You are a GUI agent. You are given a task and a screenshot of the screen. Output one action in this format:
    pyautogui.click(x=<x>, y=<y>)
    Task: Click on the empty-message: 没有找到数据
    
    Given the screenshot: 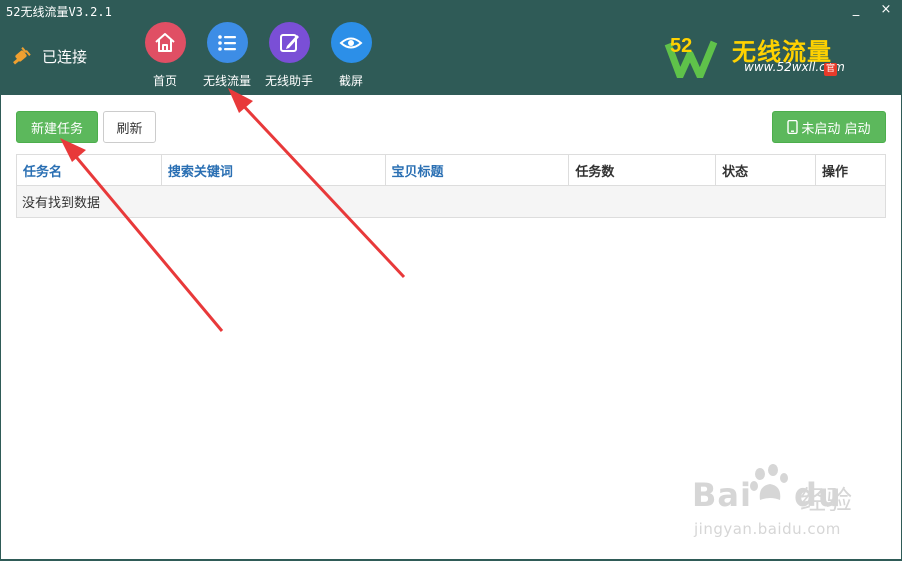 What is the action you would take?
    pyautogui.click(x=451, y=201)
    